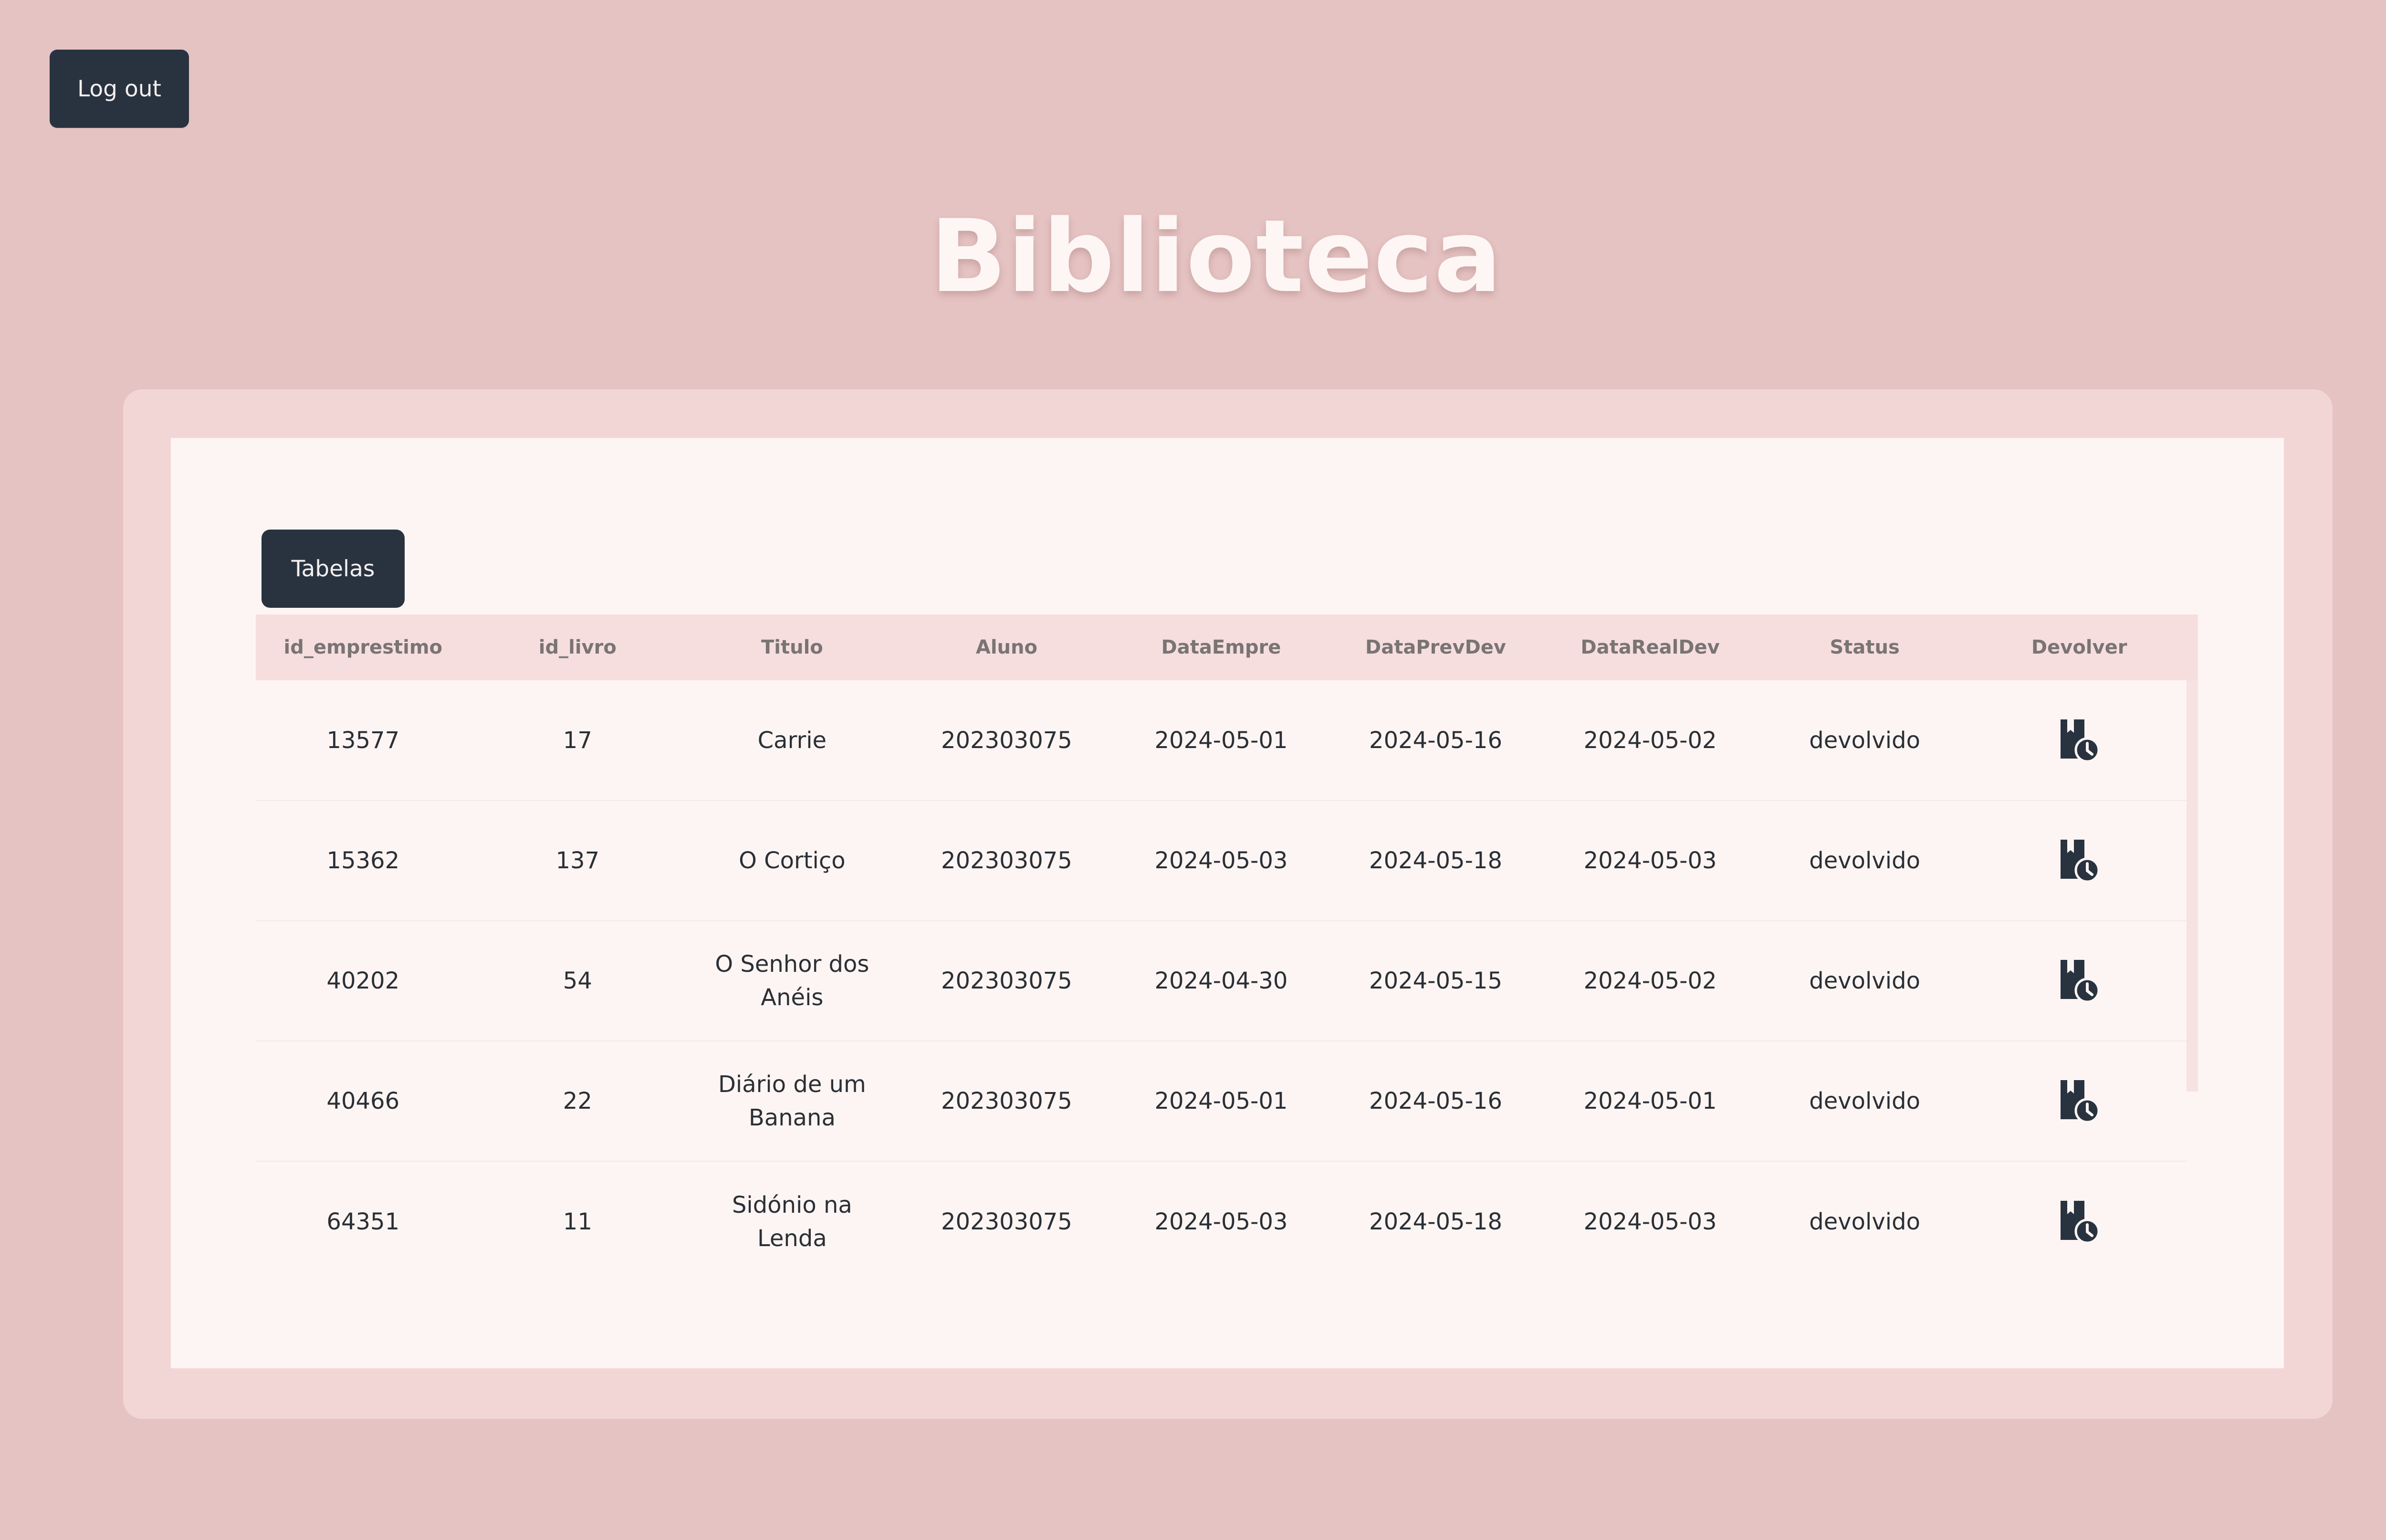 Image resolution: width=2386 pixels, height=1540 pixels. I want to click on column-header-data-empre: DataEmpre, so click(1221, 647).